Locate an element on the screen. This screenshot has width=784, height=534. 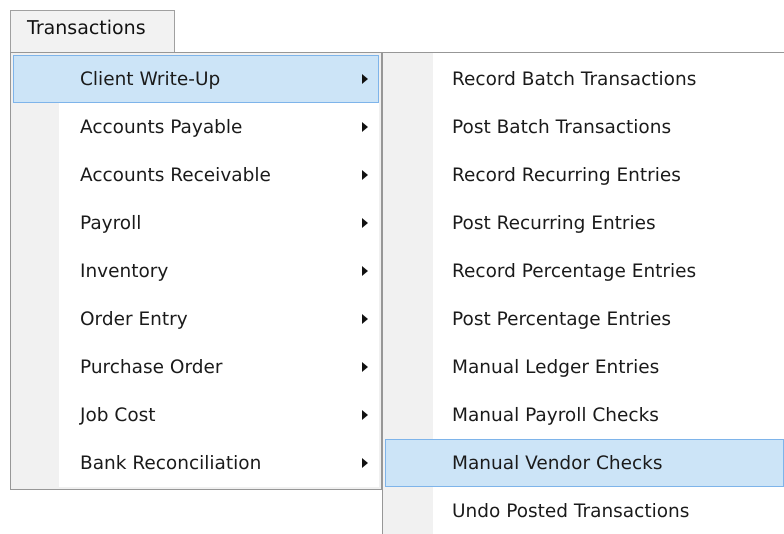
menu-item: Record Batch Transactions is located at coordinates (584, 79).